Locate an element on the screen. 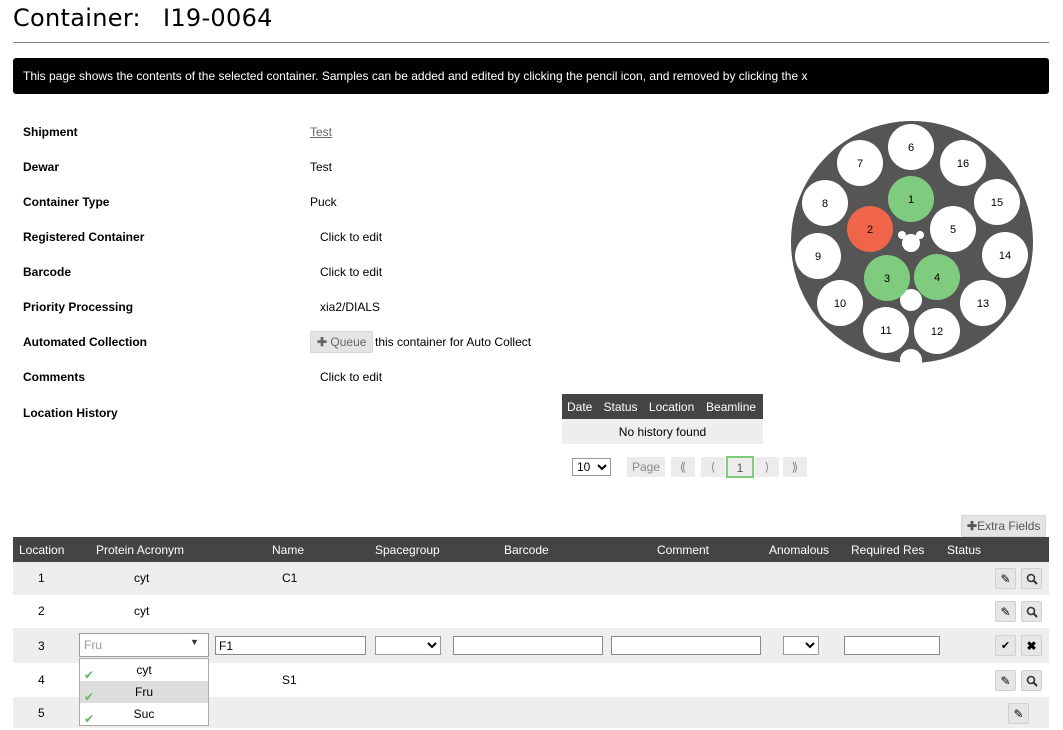 The width and height of the screenshot is (1063, 730). priority-processing-value: xia2/DIALS is located at coordinates (350, 307).